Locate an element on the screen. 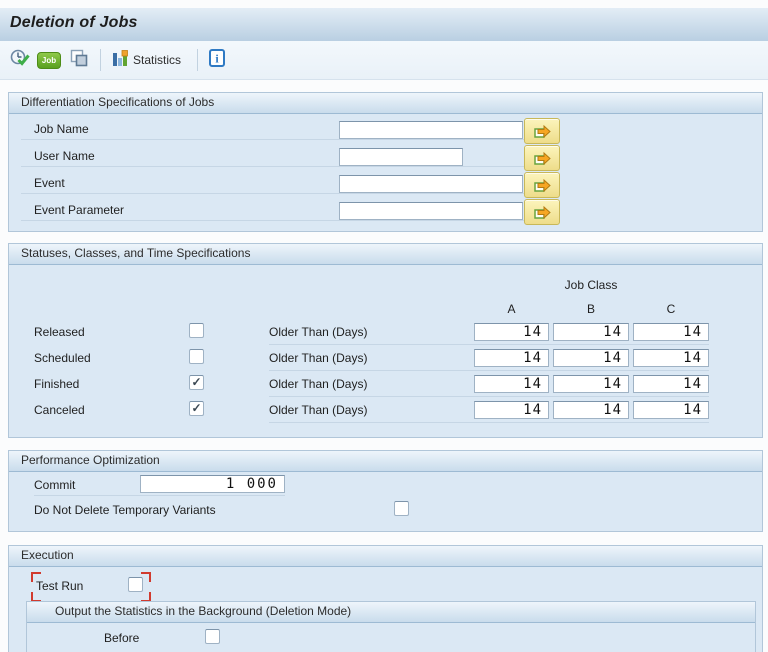 The height and width of the screenshot is (652, 768). copy-icon is located at coordinates (79, 60).